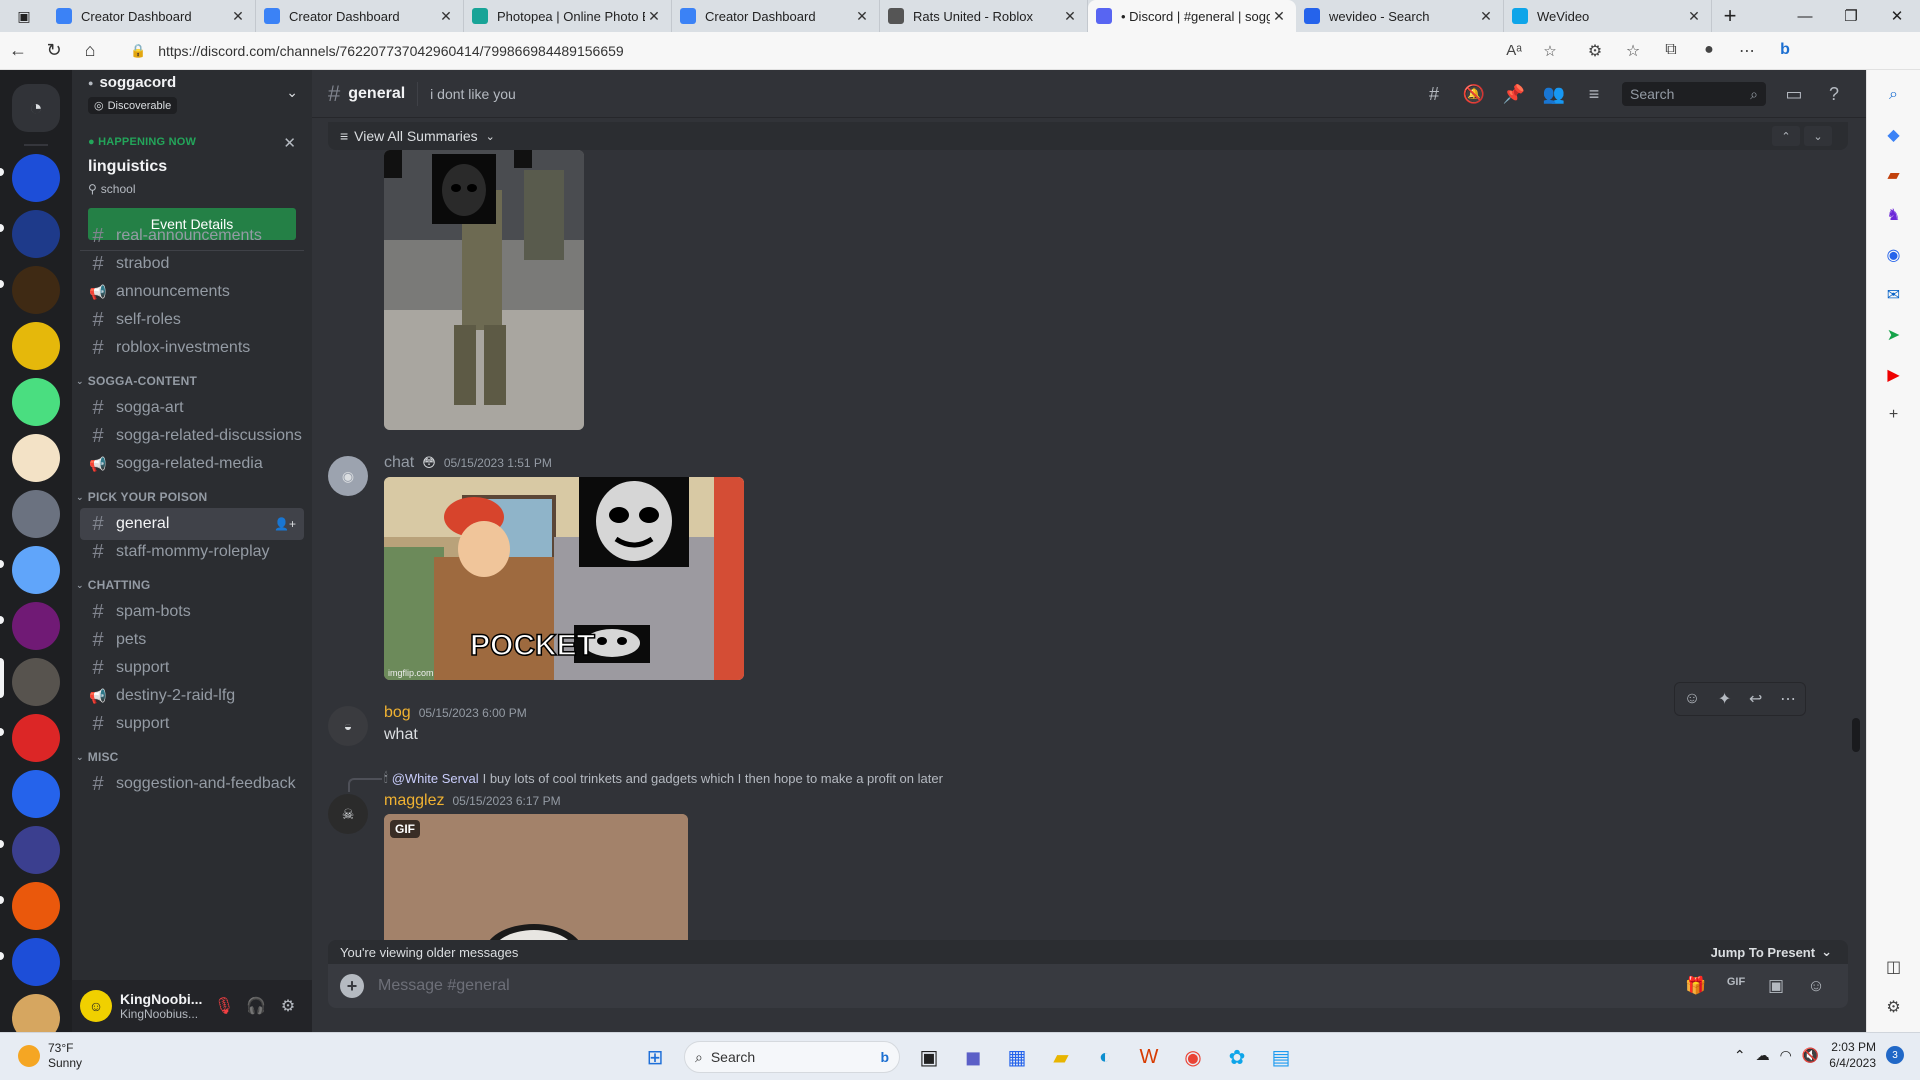 The width and height of the screenshot is (1920, 1080). What do you see at coordinates (1776, 986) in the screenshot?
I see `sticker-icon: ▣` at bounding box center [1776, 986].